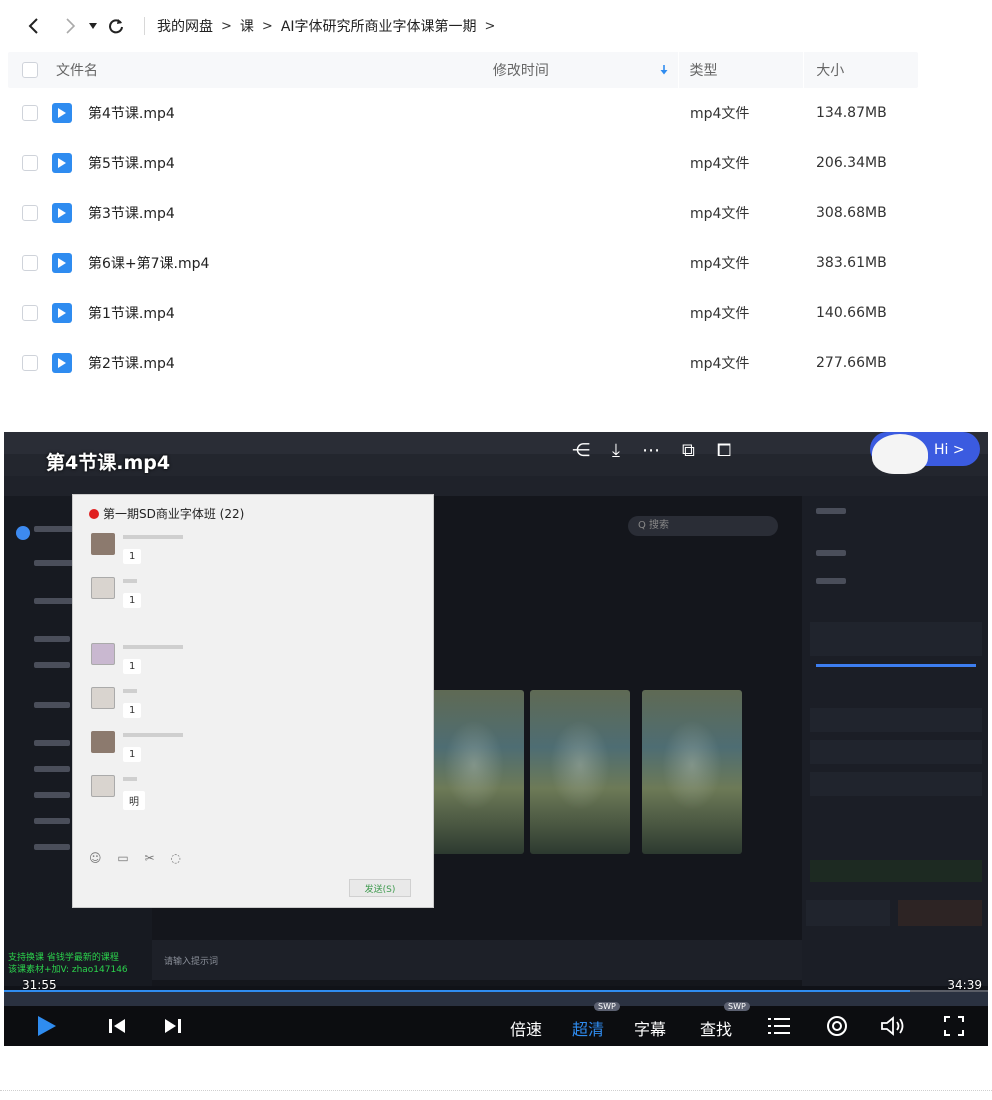 The width and height of the screenshot is (992, 1100). Describe the element at coordinates (94, 513) in the screenshot. I see `chat-status-dot-icon` at that location.